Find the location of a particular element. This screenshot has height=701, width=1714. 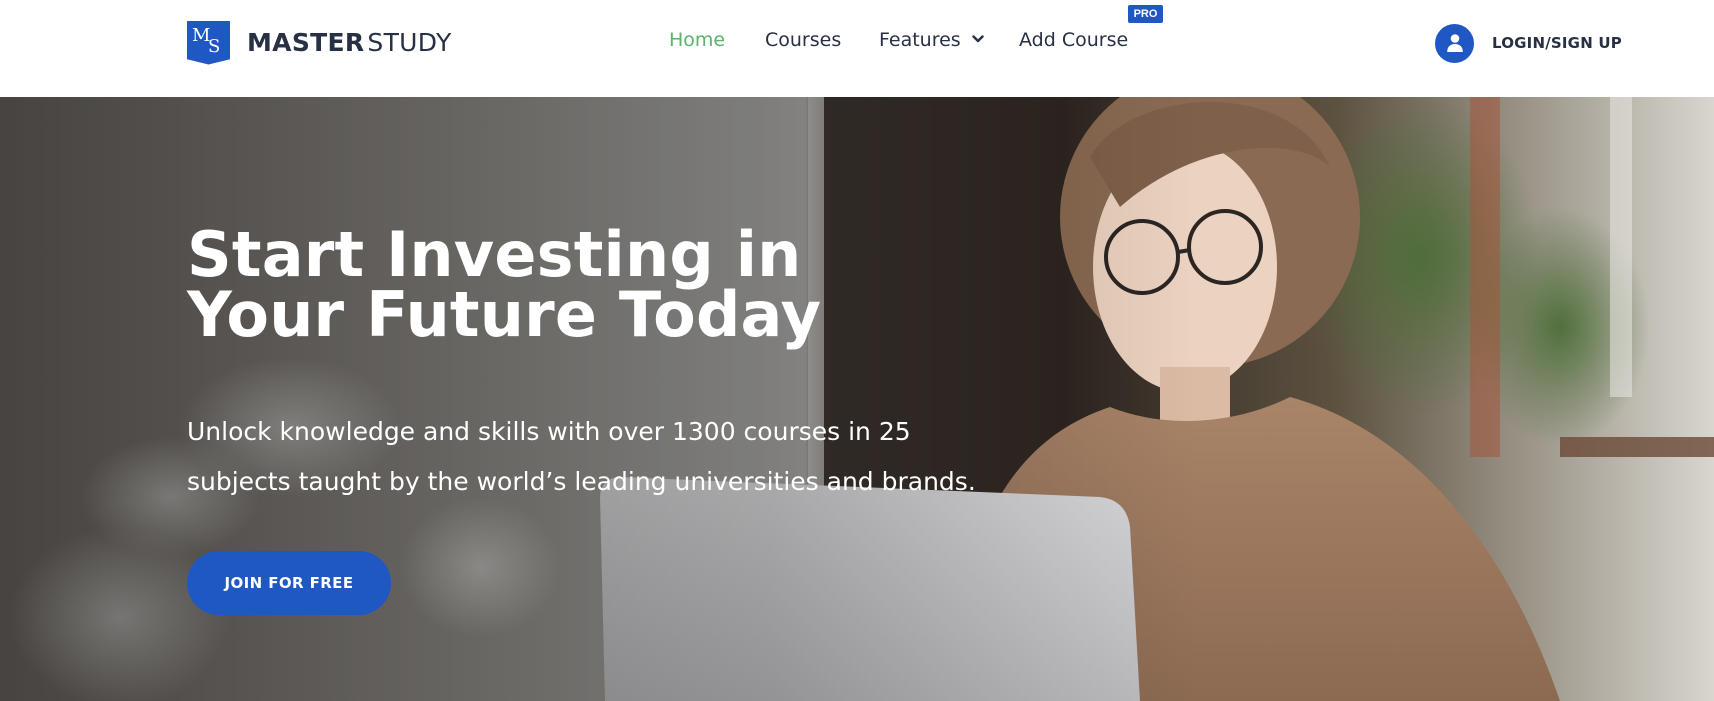

user-icon is located at coordinates (1454, 43).